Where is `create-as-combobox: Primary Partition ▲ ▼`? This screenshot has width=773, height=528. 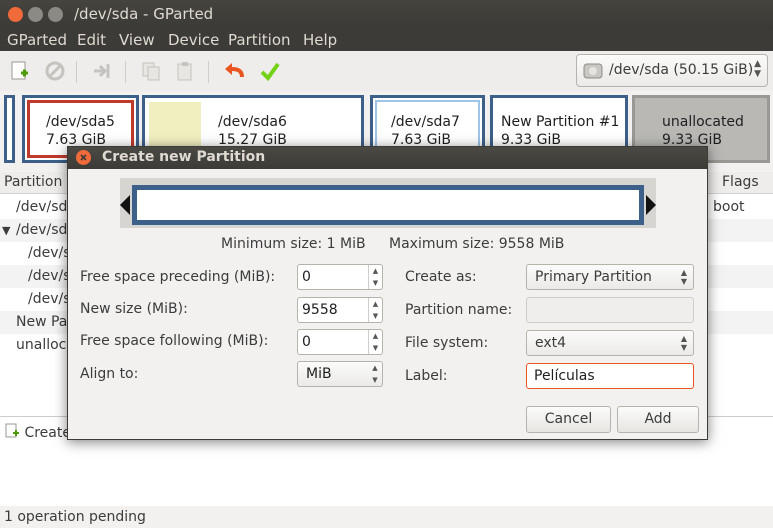
create-as-combobox: Primary Partition ▲ ▼ is located at coordinates (610, 277).